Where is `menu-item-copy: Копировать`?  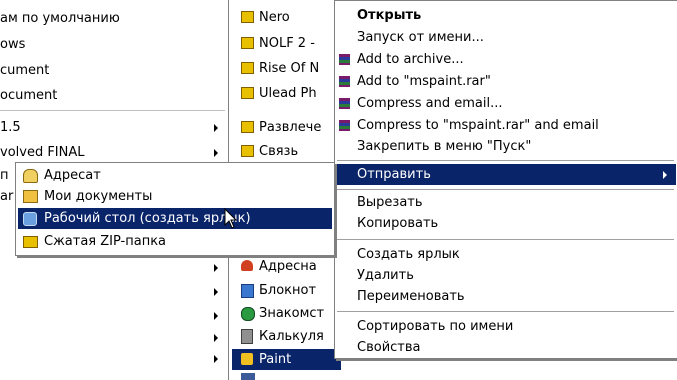 menu-item-copy: Копировать is located at coordinates (506, 223).